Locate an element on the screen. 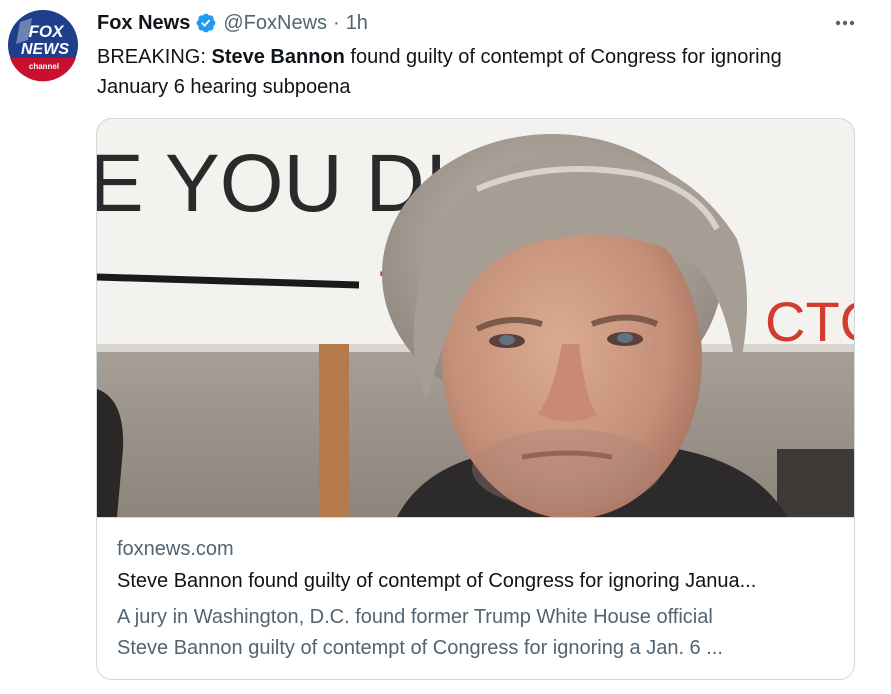 The height and width of the screenshot is (694, 891). fox-news-logo-icon: FOX NEWS channel is located at coordinates (43, 45).